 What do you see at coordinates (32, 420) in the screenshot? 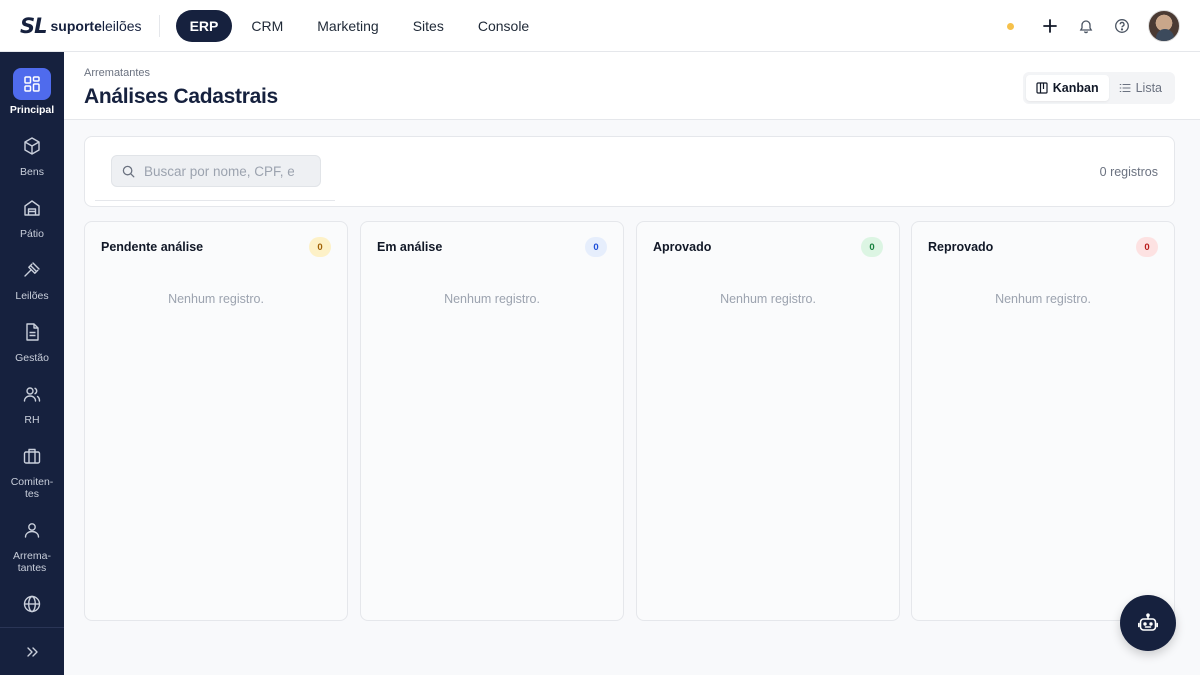
I see `sidebar-item-label: RH` at bounding box center [32, 420].